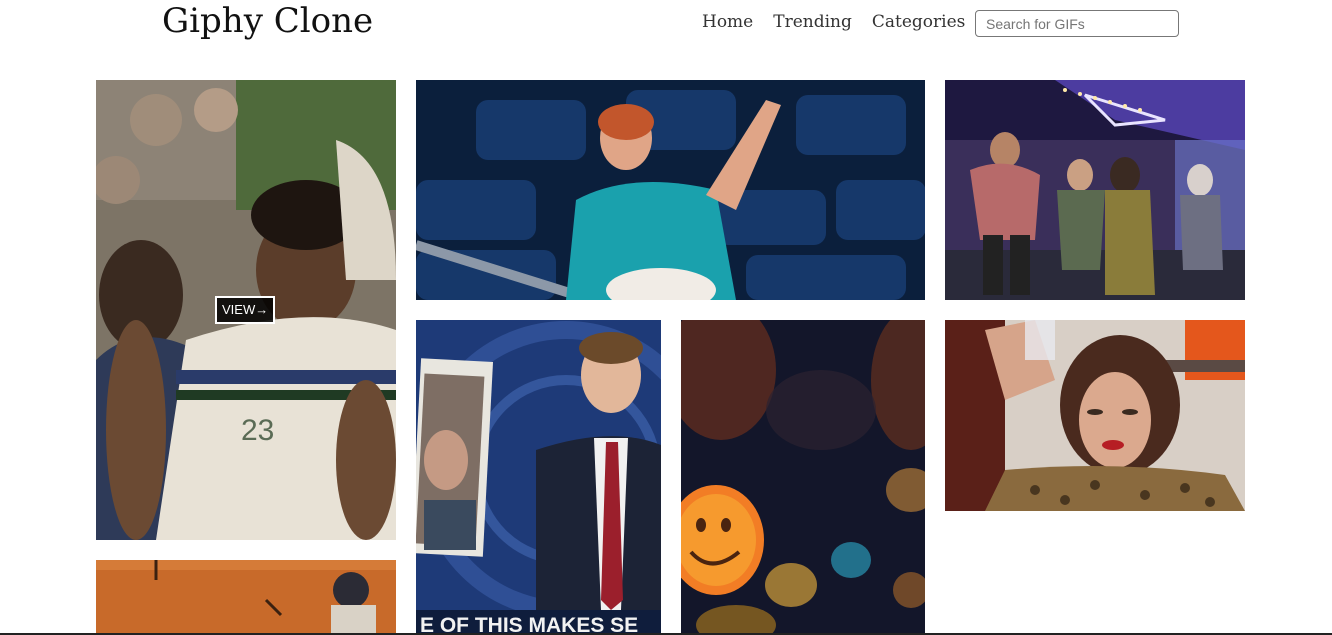  I want to click on nav-trending: Trending, so click(812, 22).